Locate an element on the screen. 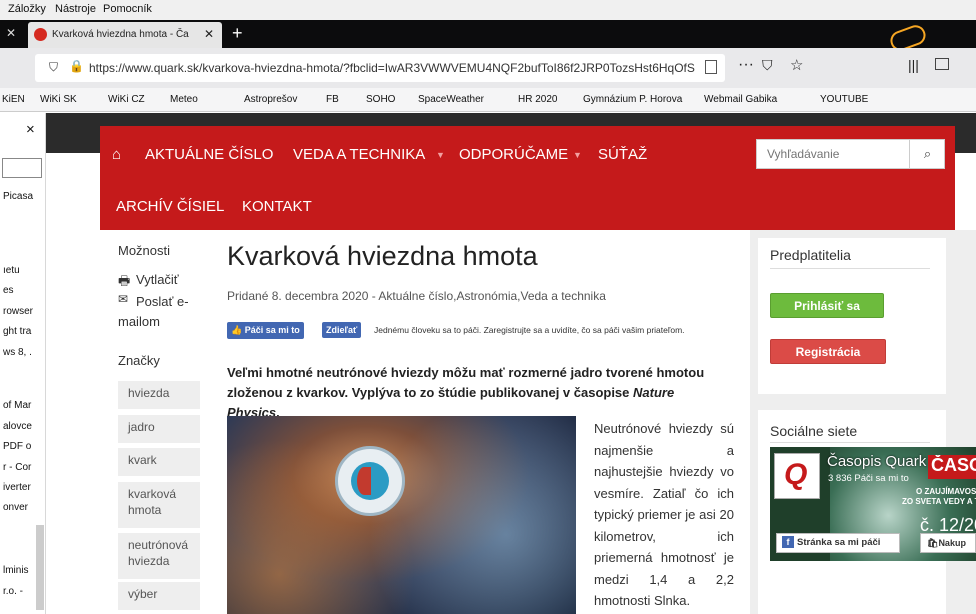  pocket-icon: ⛉ is located at coordinates (767, 65).